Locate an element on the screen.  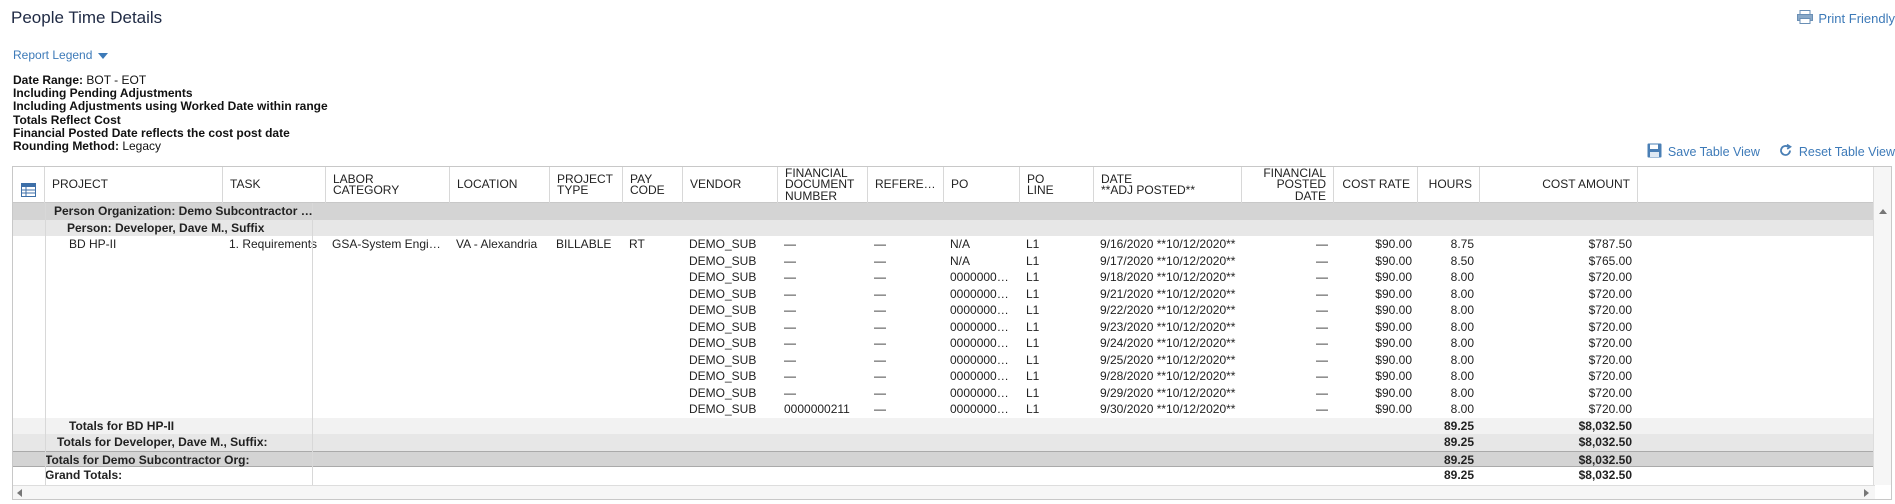
col-header-vendor: VENDOR is located at coordinates (730, 185).